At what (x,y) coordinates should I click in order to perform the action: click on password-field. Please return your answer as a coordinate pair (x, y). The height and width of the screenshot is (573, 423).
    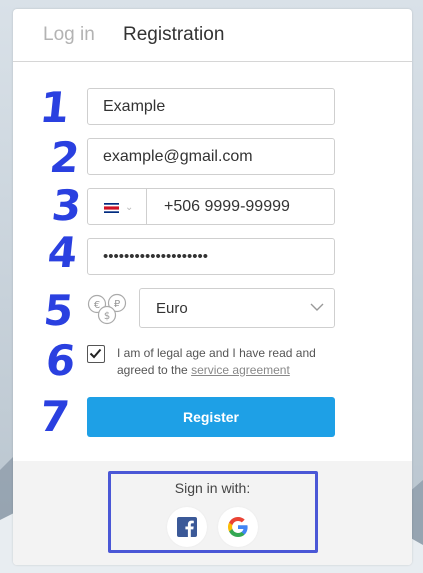
    Looking at the image, I should click on (211, 256).